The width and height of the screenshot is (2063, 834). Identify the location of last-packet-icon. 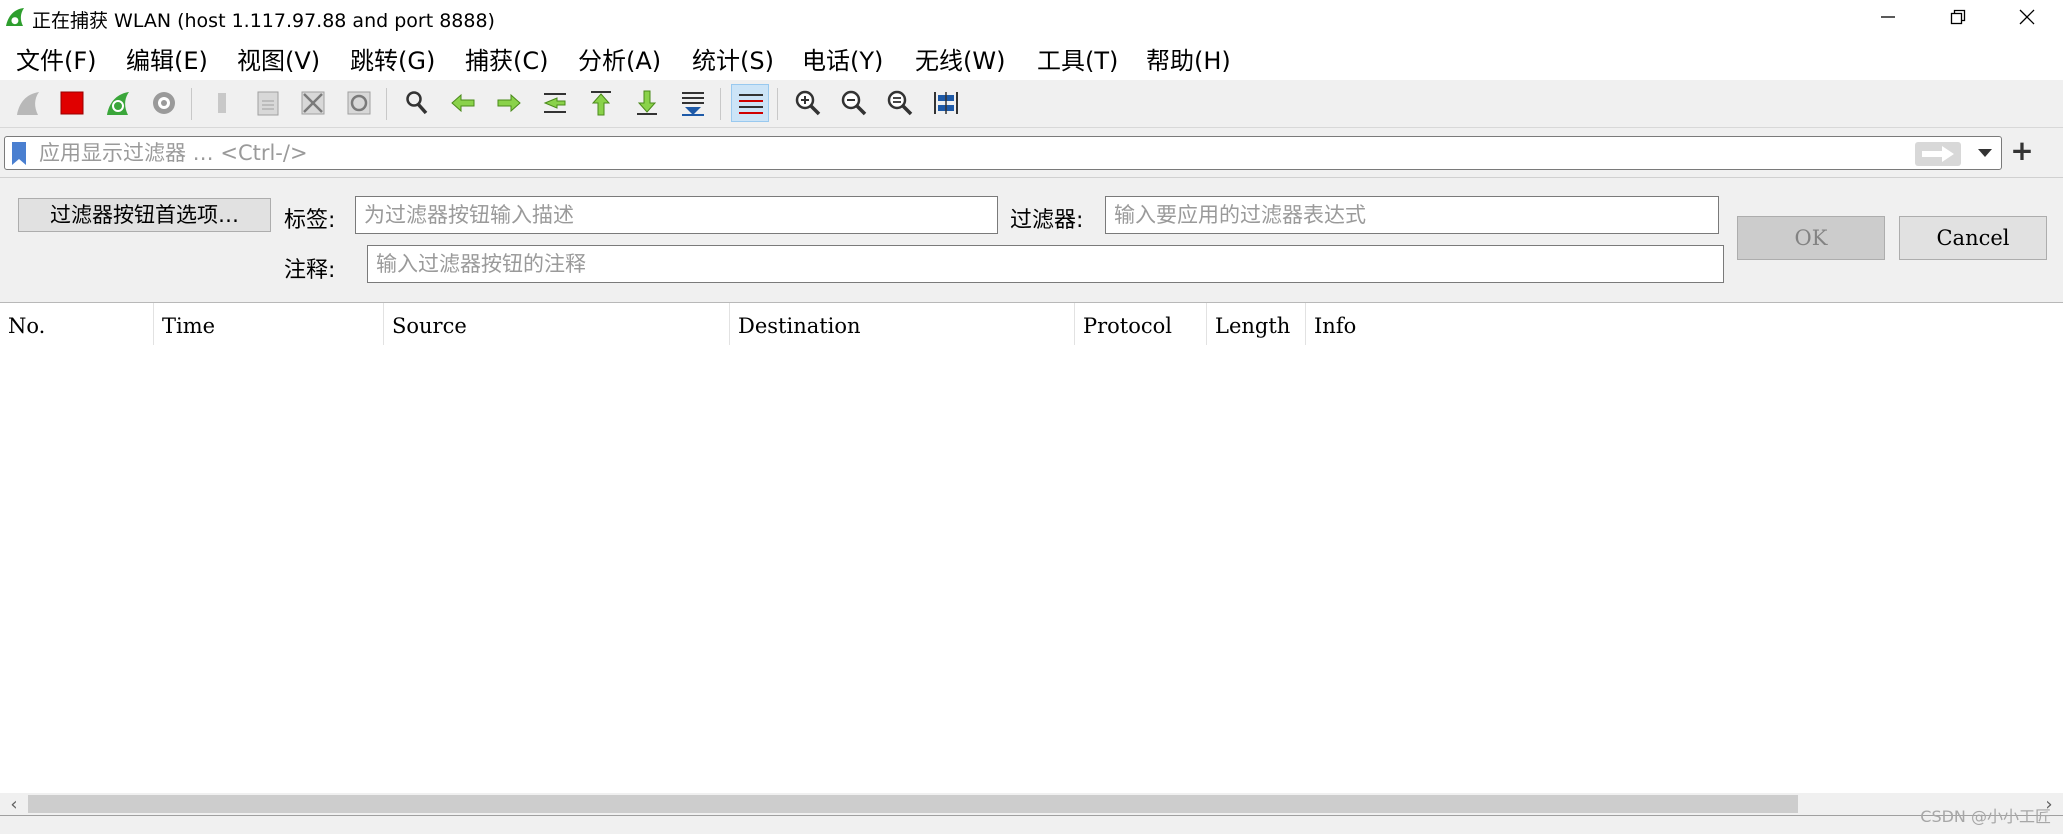
(647, 102).